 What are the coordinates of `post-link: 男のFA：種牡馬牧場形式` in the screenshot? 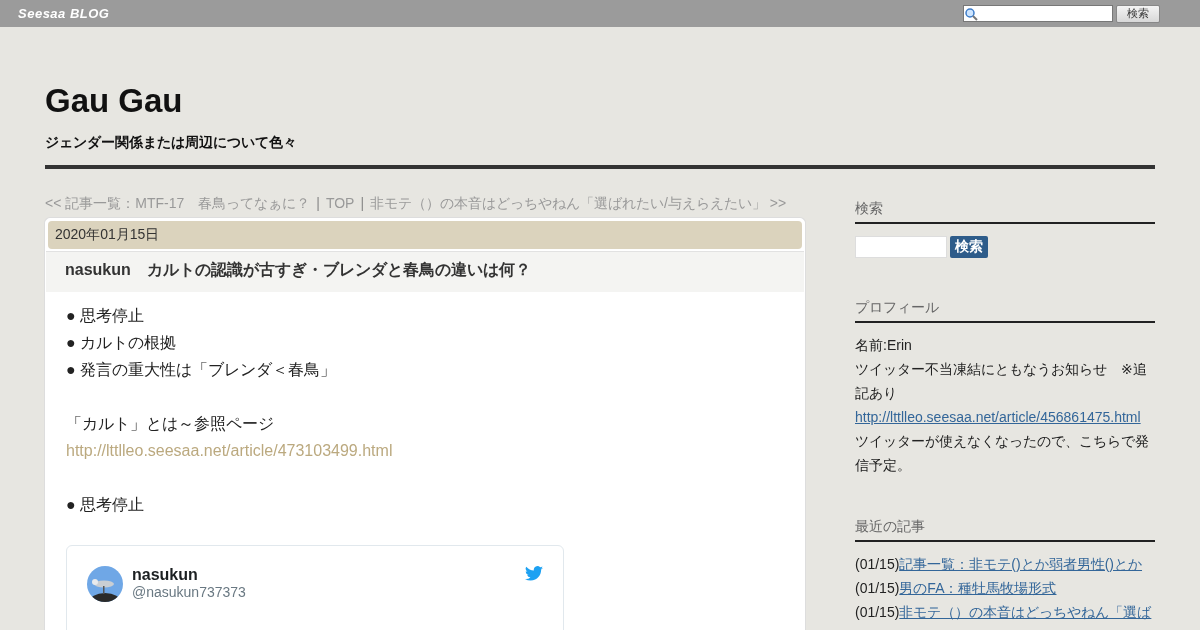 It's located at (978, 588).